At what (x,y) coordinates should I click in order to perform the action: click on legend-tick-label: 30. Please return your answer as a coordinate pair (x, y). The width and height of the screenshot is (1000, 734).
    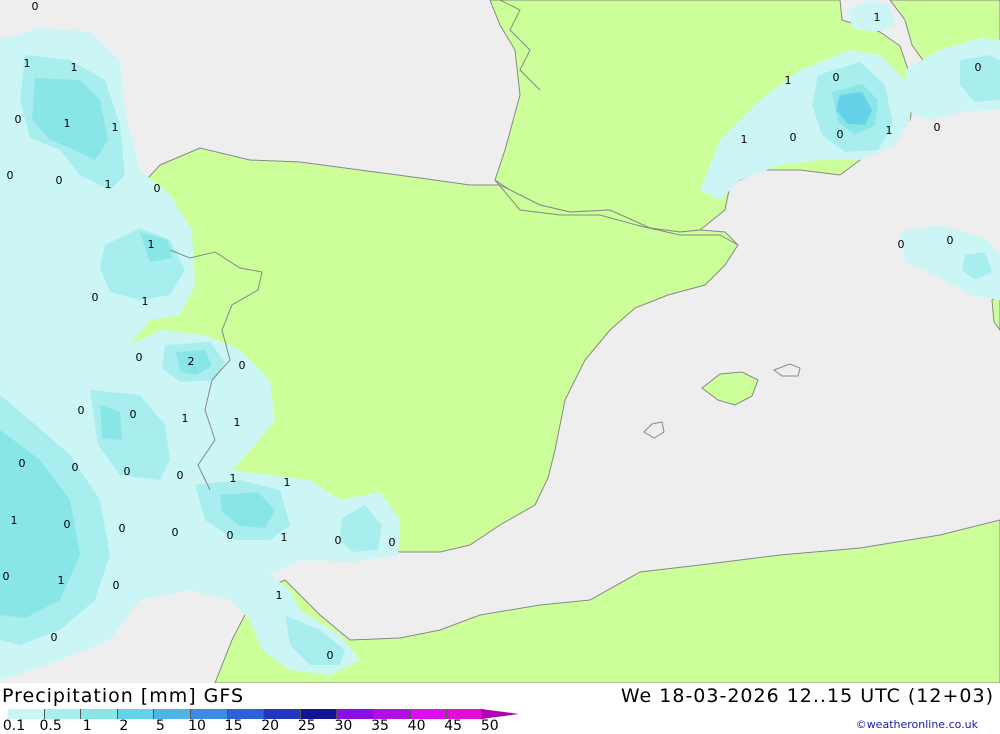
    Looking at the image, I should click on (343, 726).